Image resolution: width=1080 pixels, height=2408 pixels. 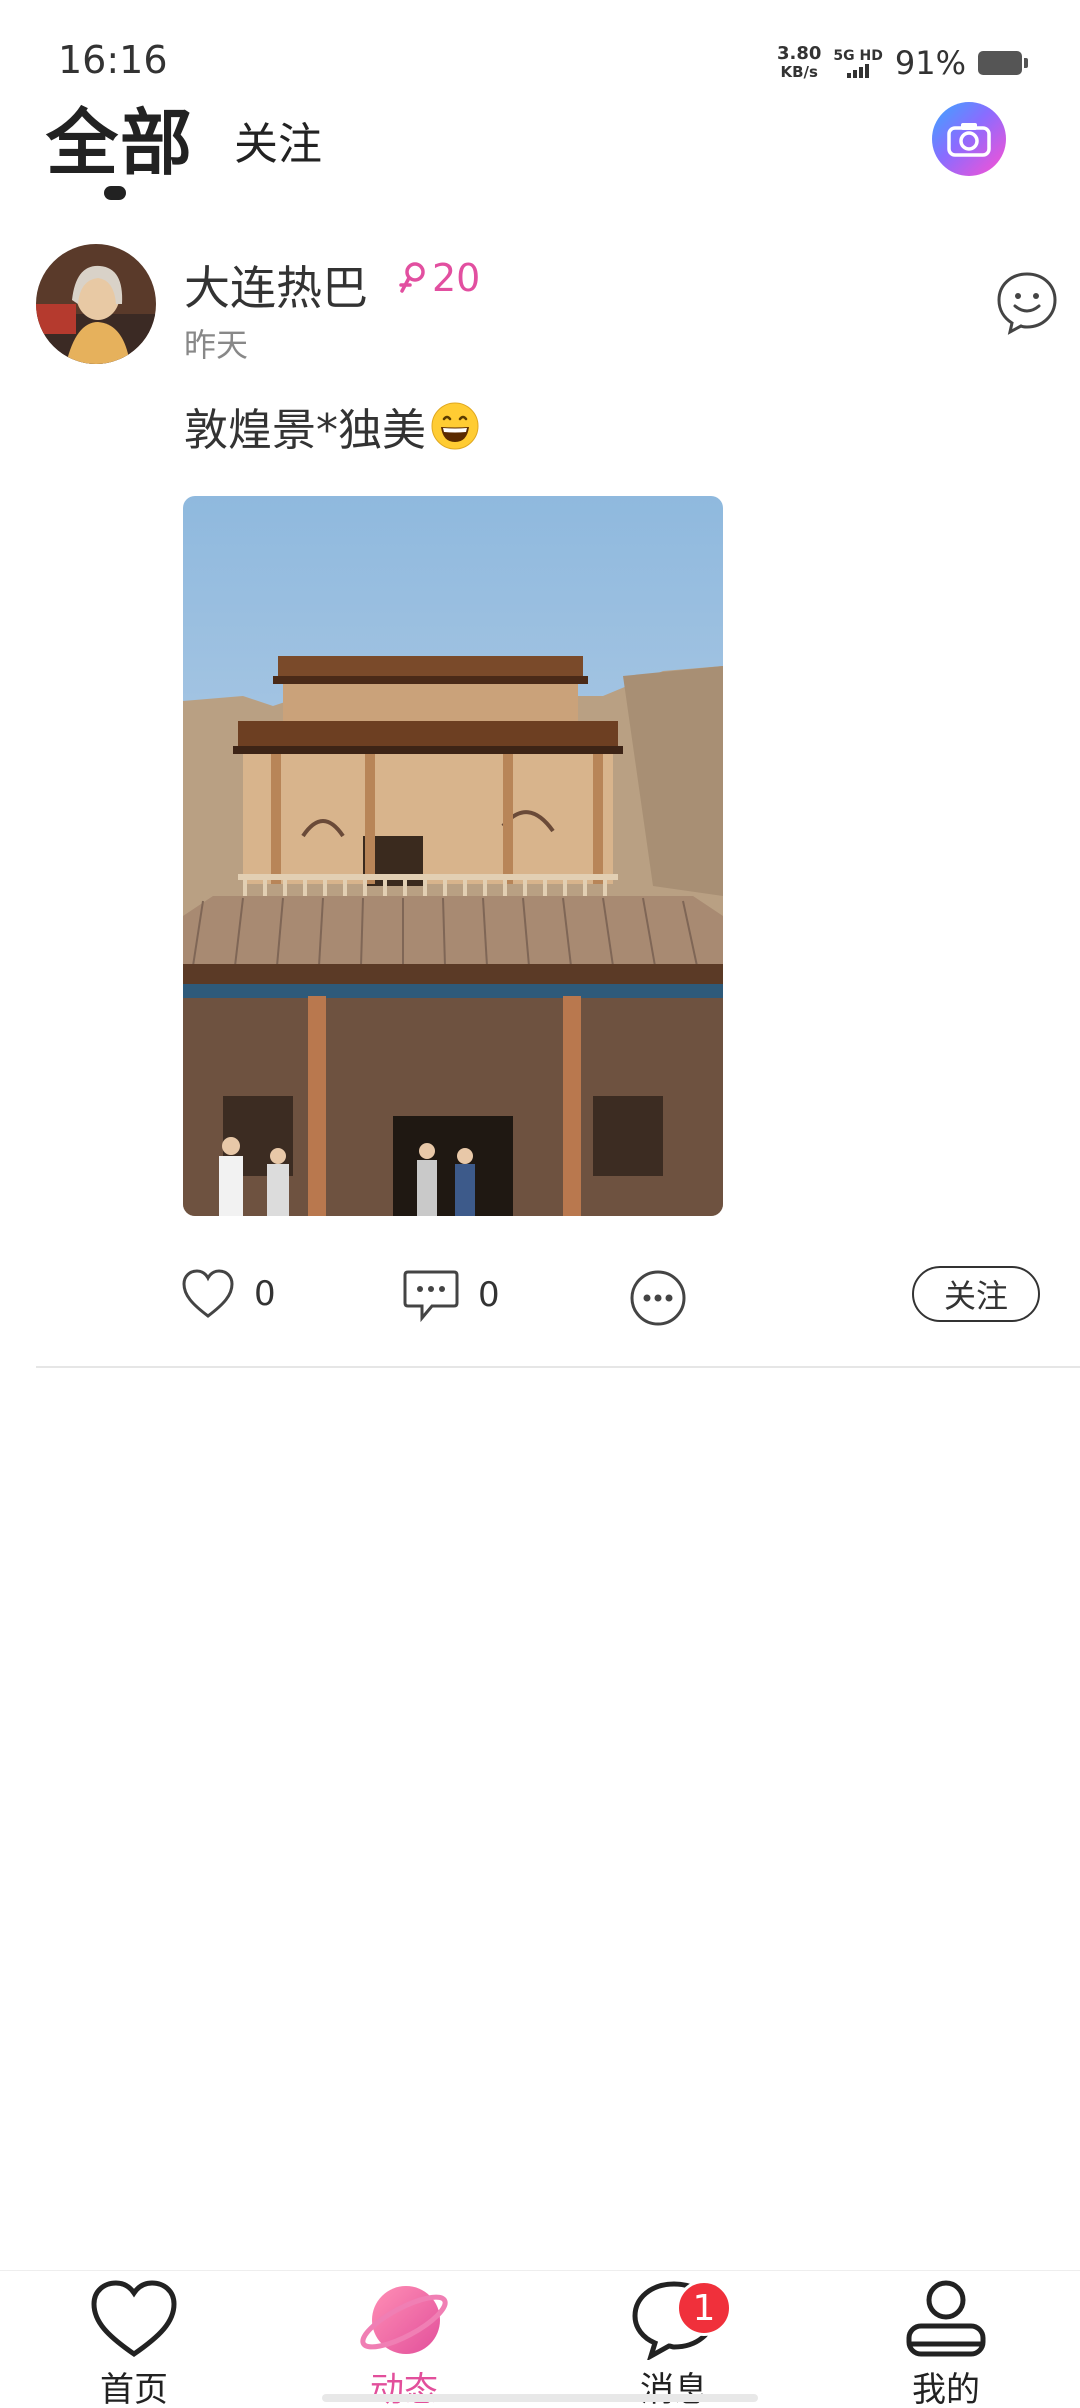 I want to click on nav-moments: 动态, so click(x=404, y=2343).